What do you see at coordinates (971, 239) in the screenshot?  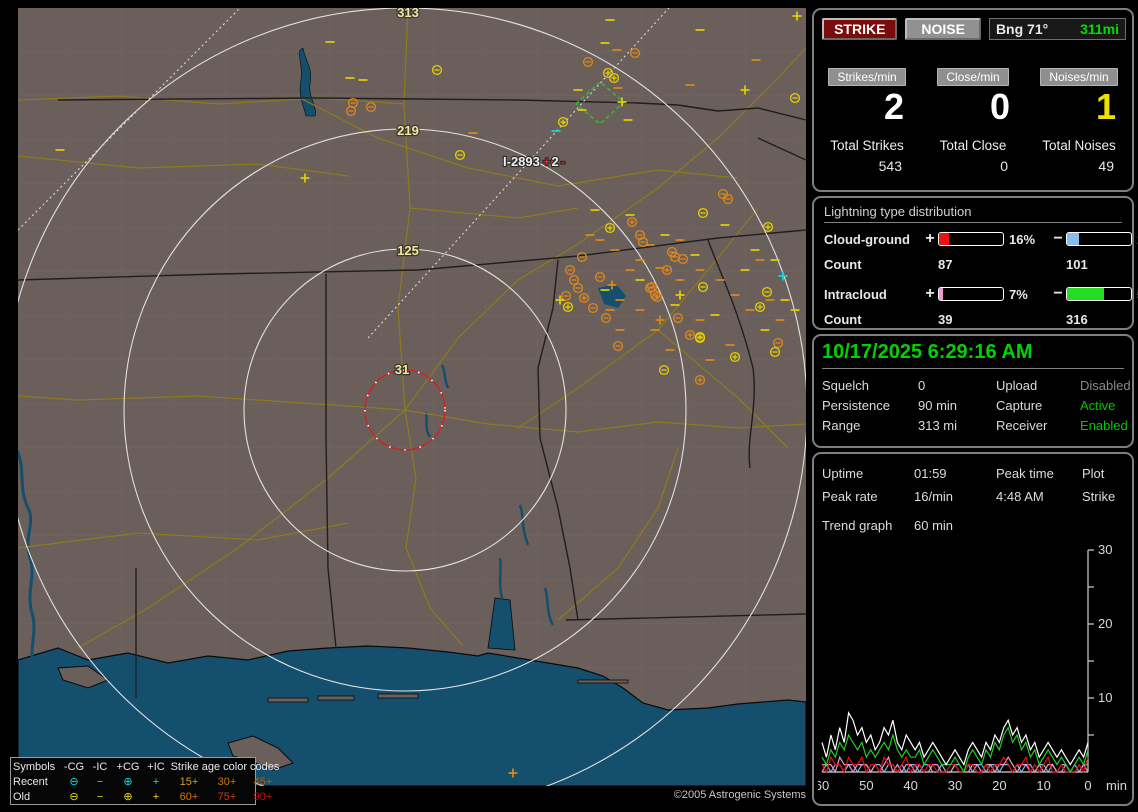 I see `cg-positive-bar` at bounding box center [971, 239].